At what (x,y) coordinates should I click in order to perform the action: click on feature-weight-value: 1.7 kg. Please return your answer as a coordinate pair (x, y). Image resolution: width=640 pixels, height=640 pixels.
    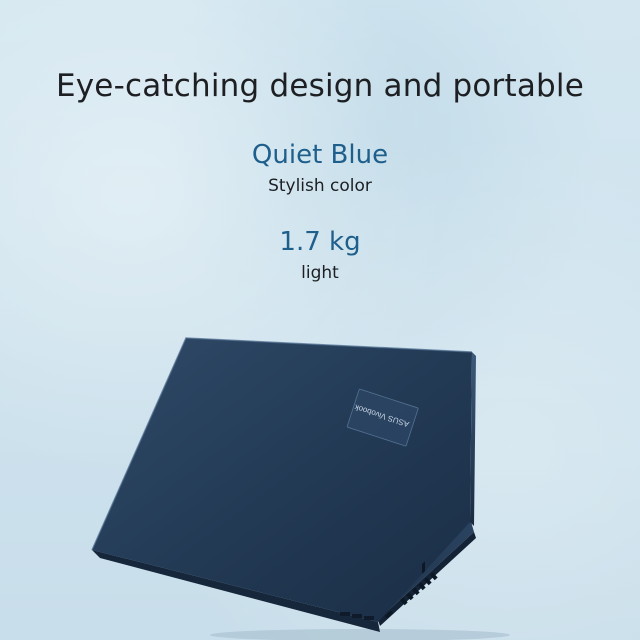
    Looking at the image, I should click on (320, 242).